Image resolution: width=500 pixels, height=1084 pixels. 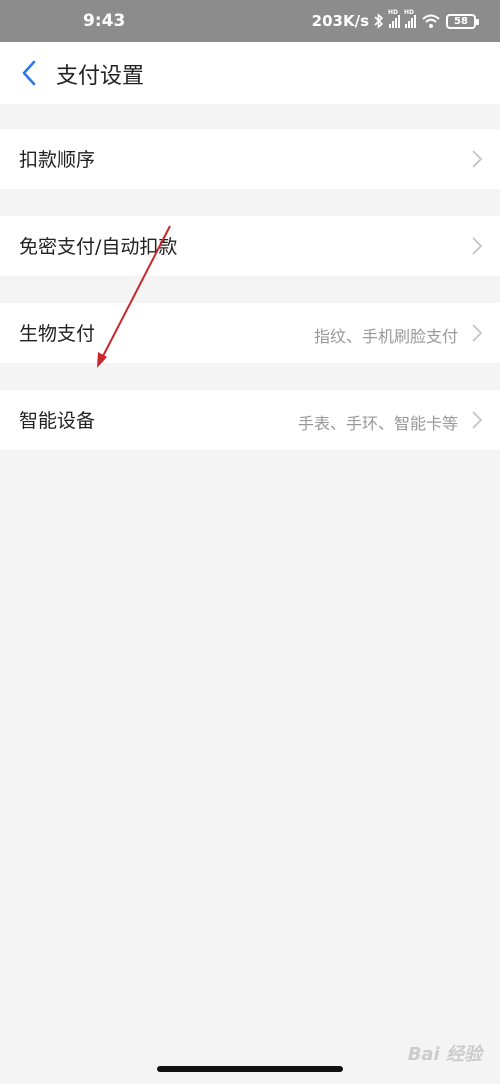 What do you see at coordinates (57, 334) in the screenshot?
I see `settings-item-label: 生物支付` at bounding box center [57, 334].